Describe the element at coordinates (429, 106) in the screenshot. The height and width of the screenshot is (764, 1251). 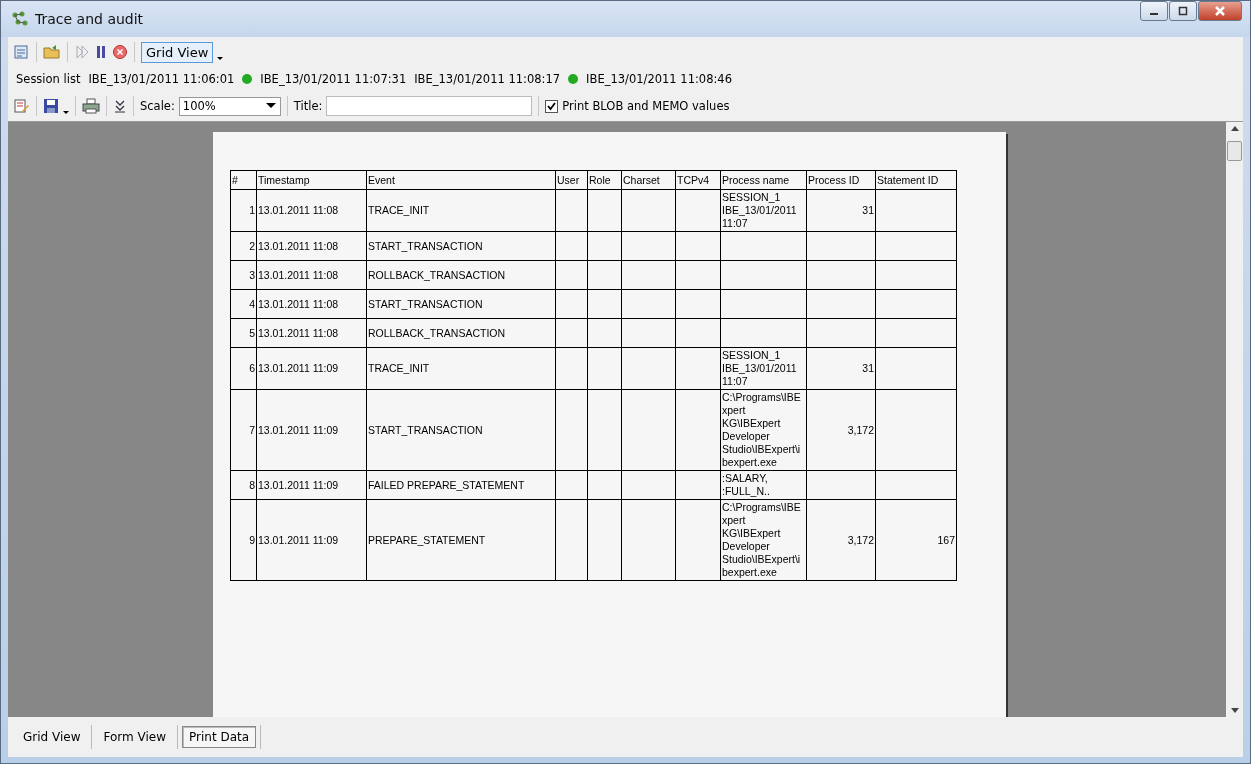
I see `title-field` at that location.